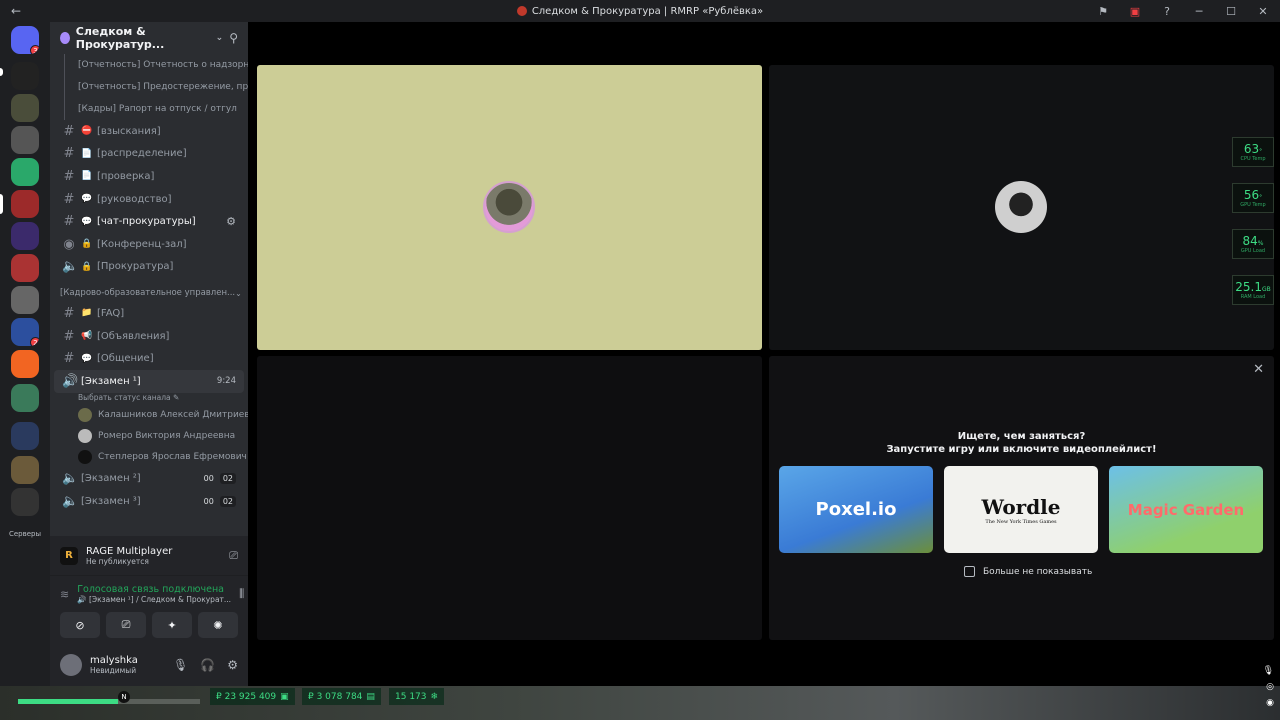 This screenshot has width=1280, height=720. Describe the element at coordinates (856, 509) in the screenshot. I see `game-card-poxel: Poxel.io` at that location.